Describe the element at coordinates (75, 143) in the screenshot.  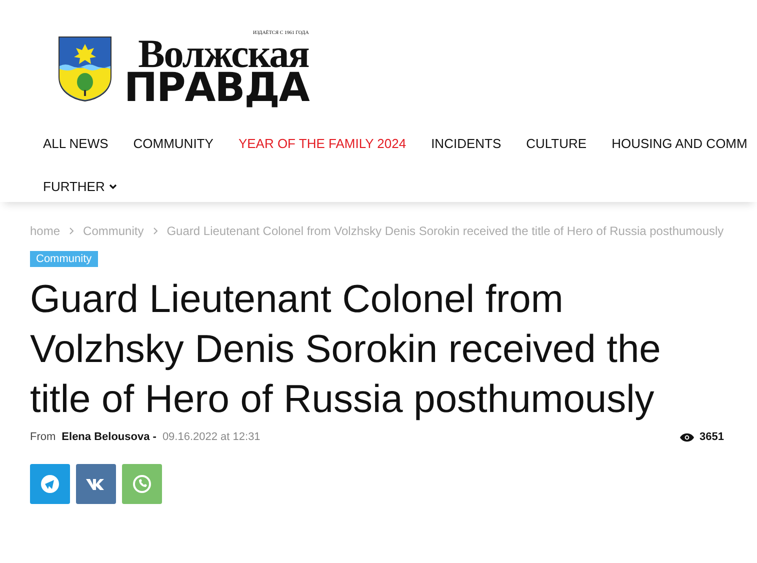
I see `nav-link: ALL NEWS` at that location.